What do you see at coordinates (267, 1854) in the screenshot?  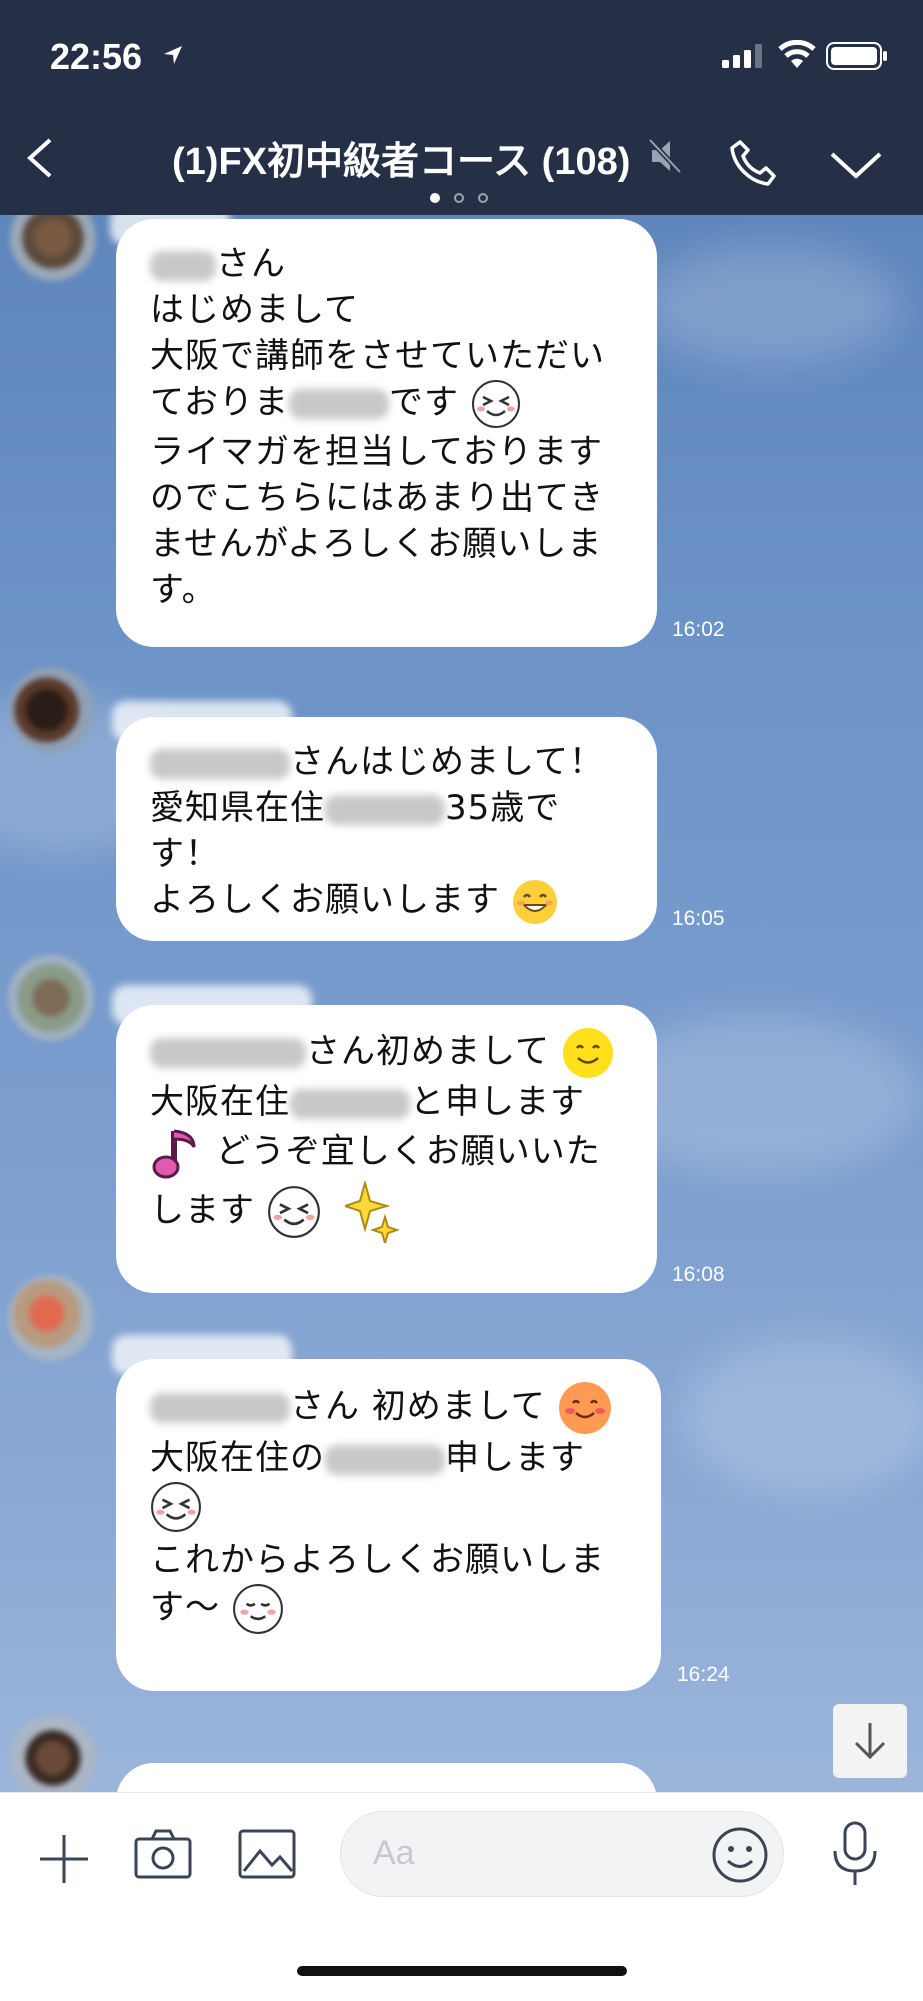 I see `image-icon` at bounding box center [267, 1854].